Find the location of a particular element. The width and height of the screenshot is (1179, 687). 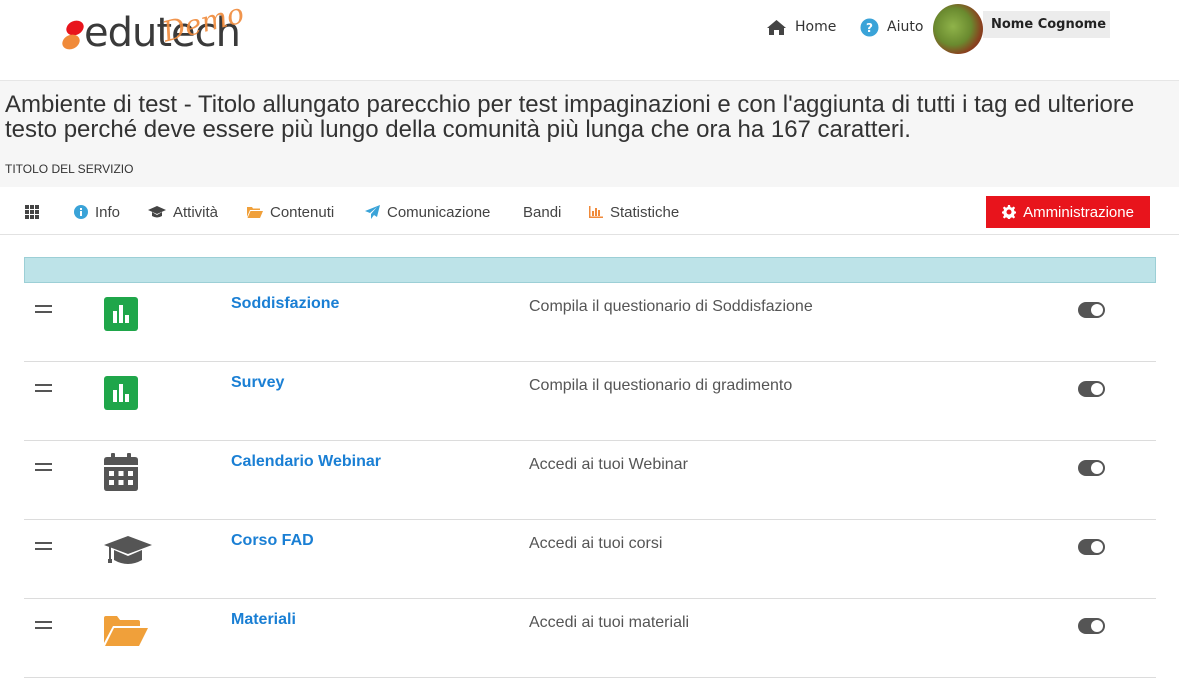

calendar-icon is located at coordinates (121, 472).